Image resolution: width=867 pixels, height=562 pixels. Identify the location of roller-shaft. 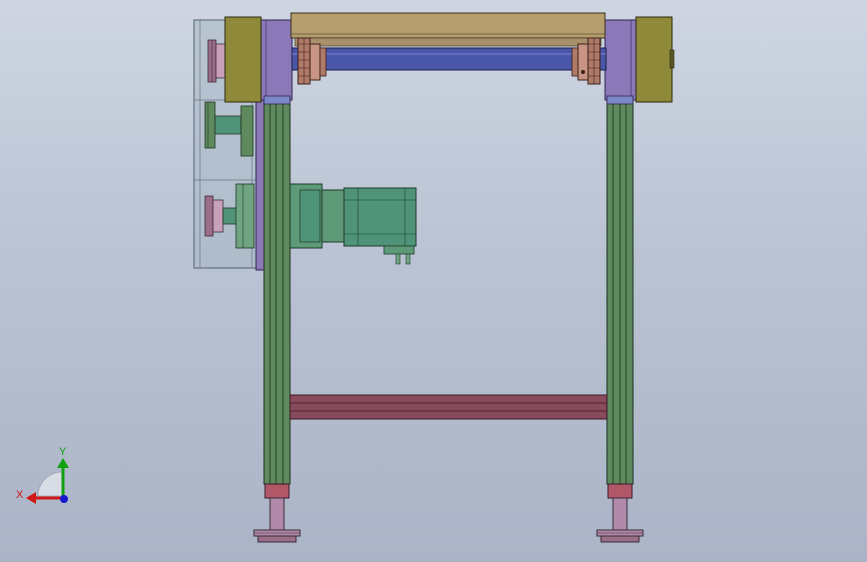
(449, 59).